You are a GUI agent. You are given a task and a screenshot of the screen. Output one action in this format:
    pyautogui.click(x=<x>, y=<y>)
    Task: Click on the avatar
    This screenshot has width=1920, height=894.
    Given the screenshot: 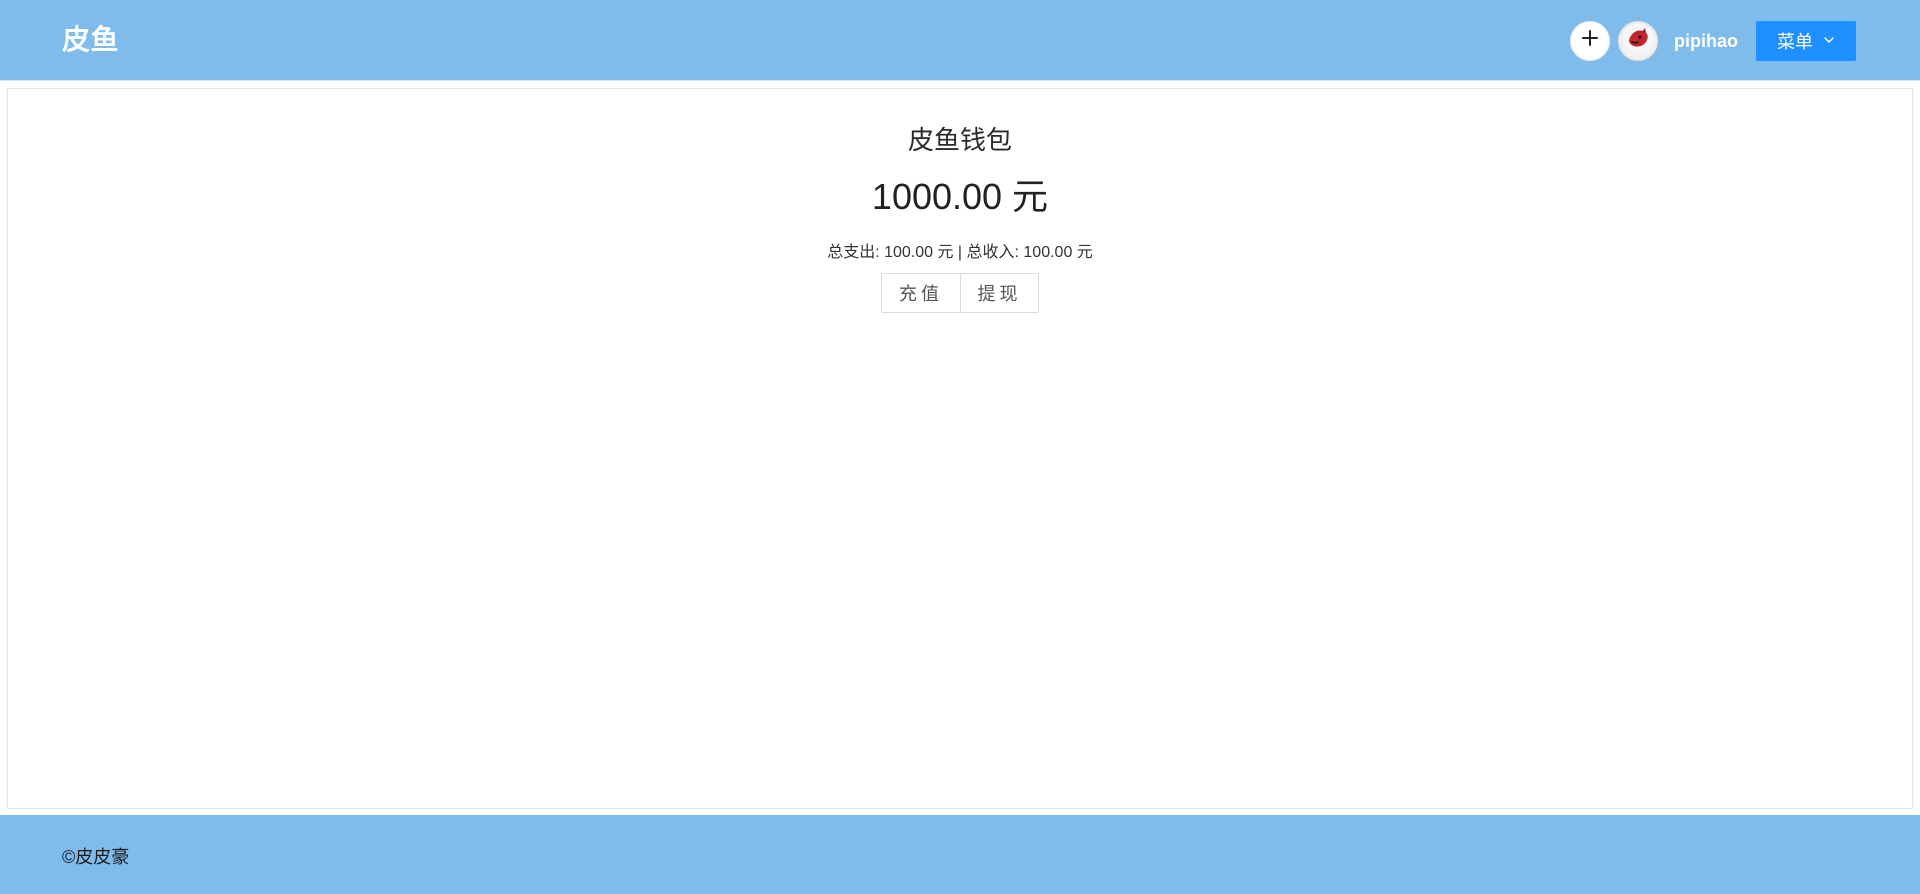 What is the action you would take?
    pyautogui.click(x=1638, y=40)
    